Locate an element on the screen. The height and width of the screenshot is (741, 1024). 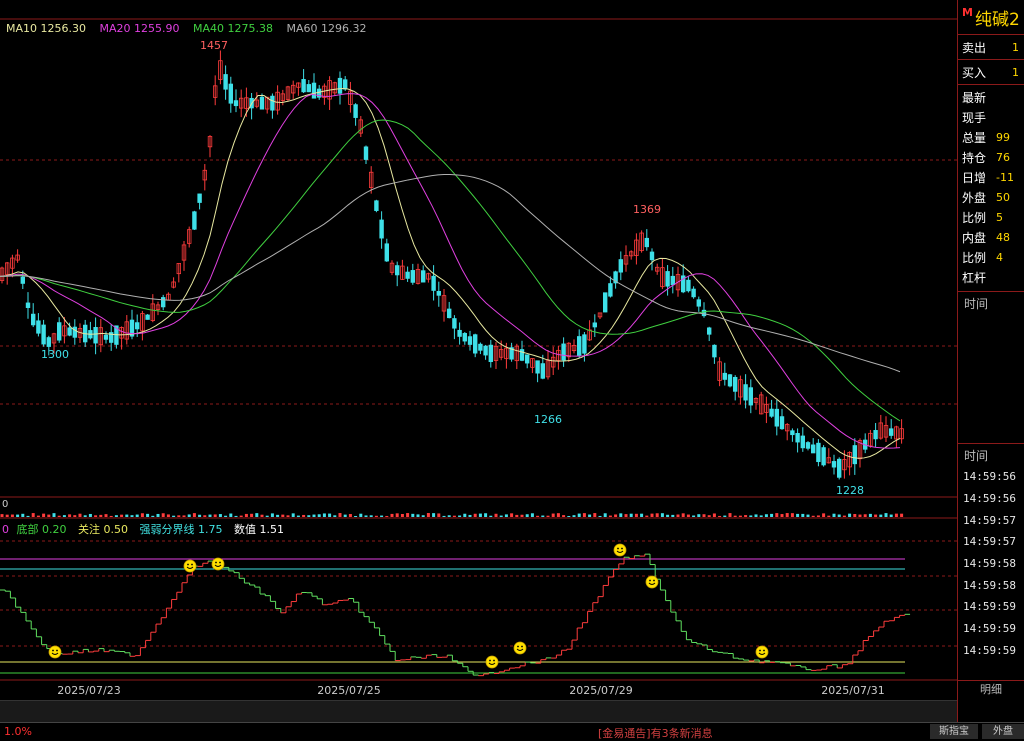
info-label: 现手 is located at coordinates (974, 117).